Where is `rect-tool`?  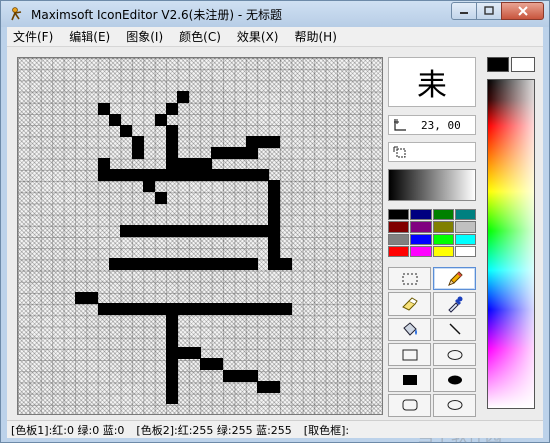 rect-tool is located at coordinates (409, 355).